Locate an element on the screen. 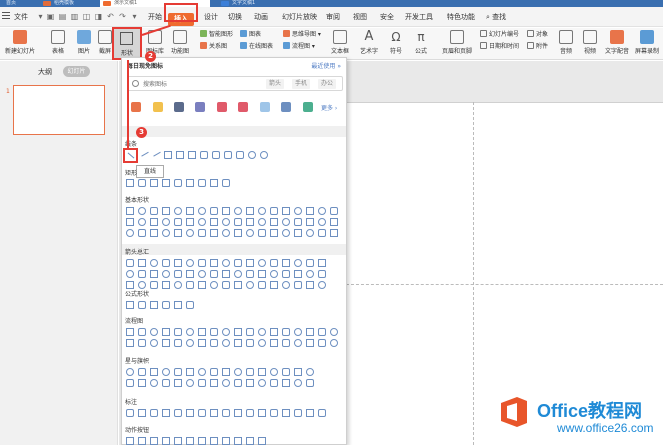 Image resolution: width=663 pixels, height=445 pixels. audio-button: 音频 is located at coordinates (566, 42).